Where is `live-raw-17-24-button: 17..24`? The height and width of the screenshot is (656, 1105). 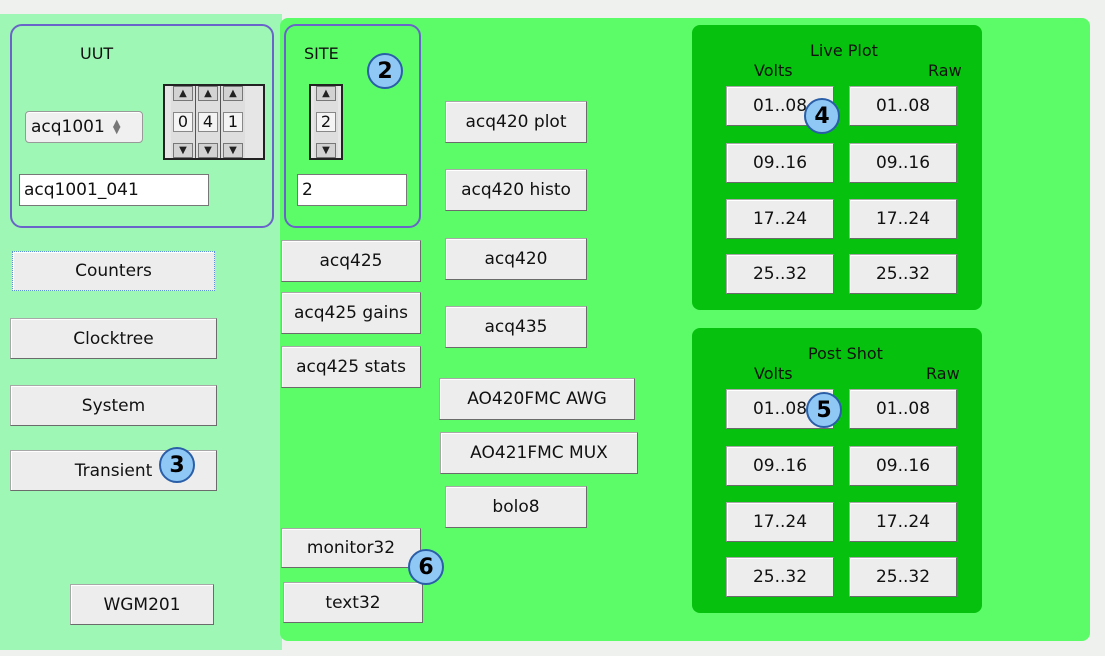 live-raw-17-24-button: 17..24 is located at coordinates (903, 219).